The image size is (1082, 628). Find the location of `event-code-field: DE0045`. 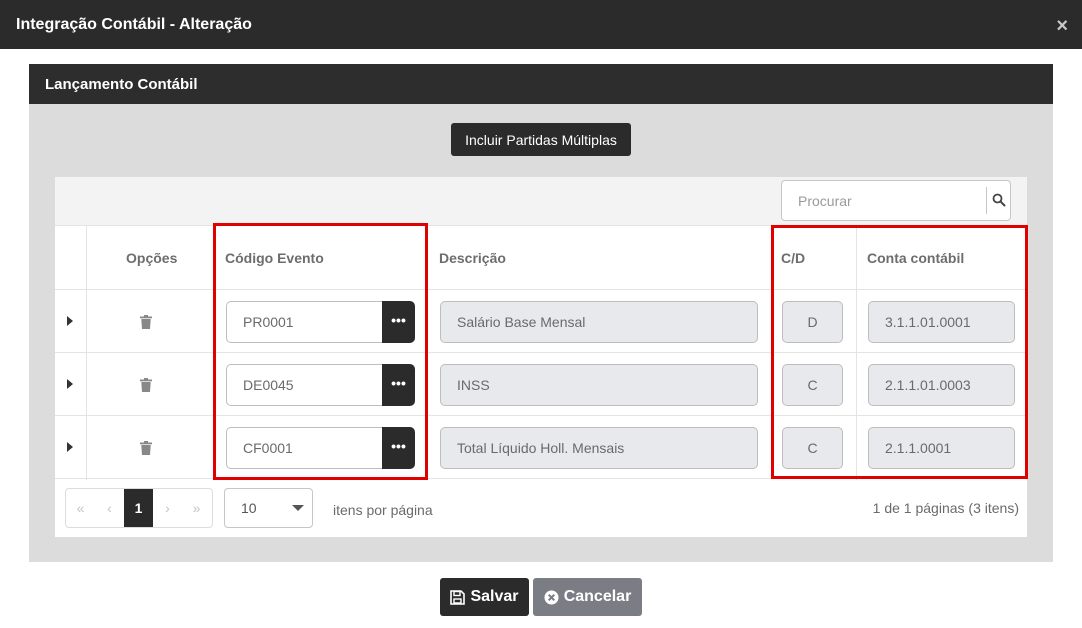

event-code-field: DE0045 is located at coordinates (304, 385).